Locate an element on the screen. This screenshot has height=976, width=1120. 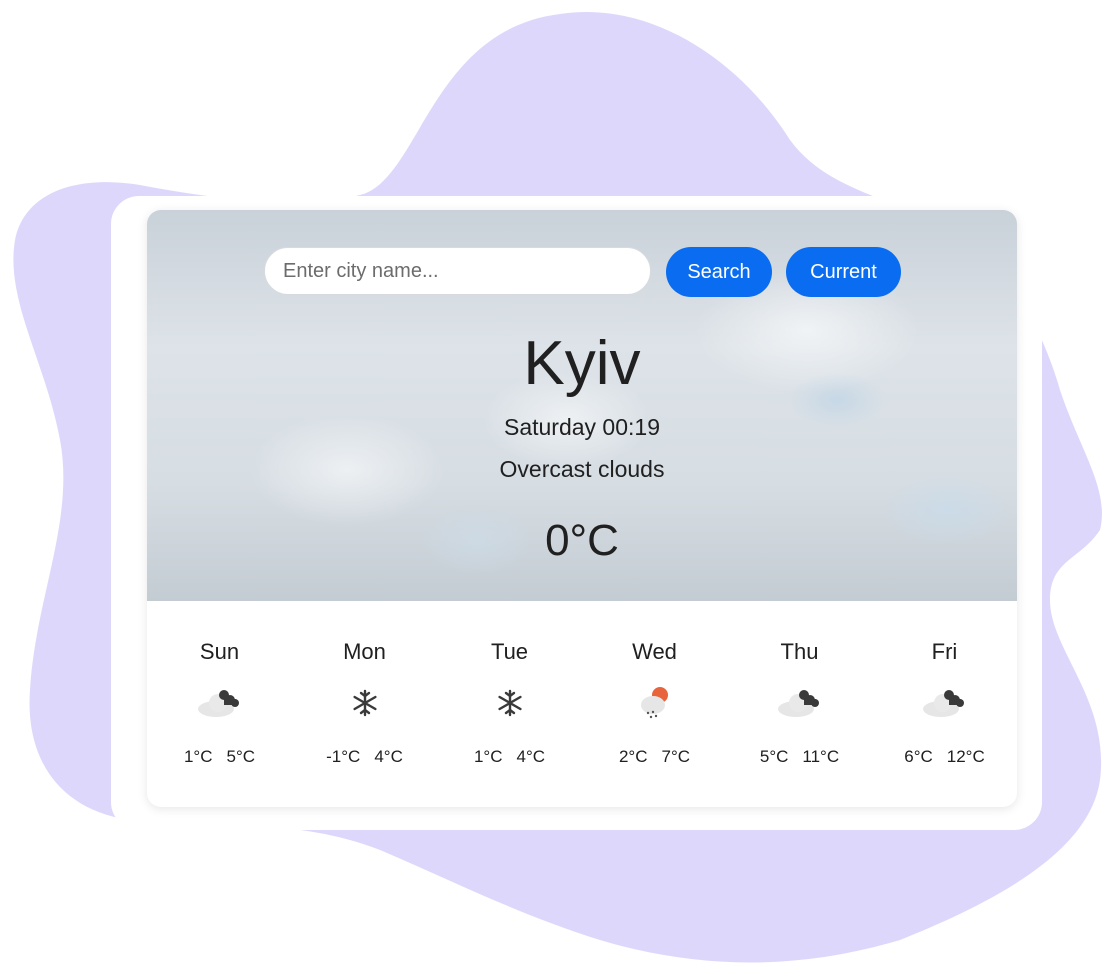
forecast-day-name: Sun is located at coordinates (219, 651).